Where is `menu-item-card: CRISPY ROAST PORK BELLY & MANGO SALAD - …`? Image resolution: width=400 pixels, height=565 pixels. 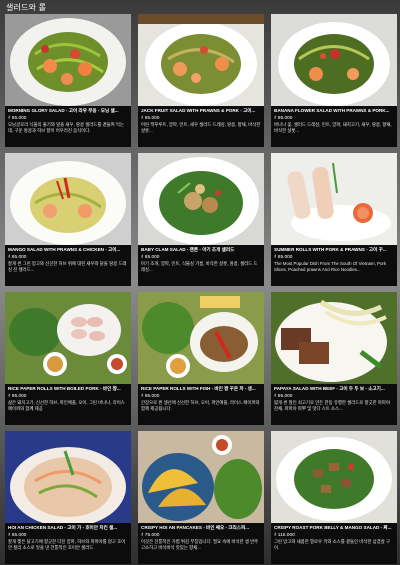
menu-item-card: CRISPY ROAST PORK BELLY & MANGO SALAD - … is located at coordinates (334, 497).